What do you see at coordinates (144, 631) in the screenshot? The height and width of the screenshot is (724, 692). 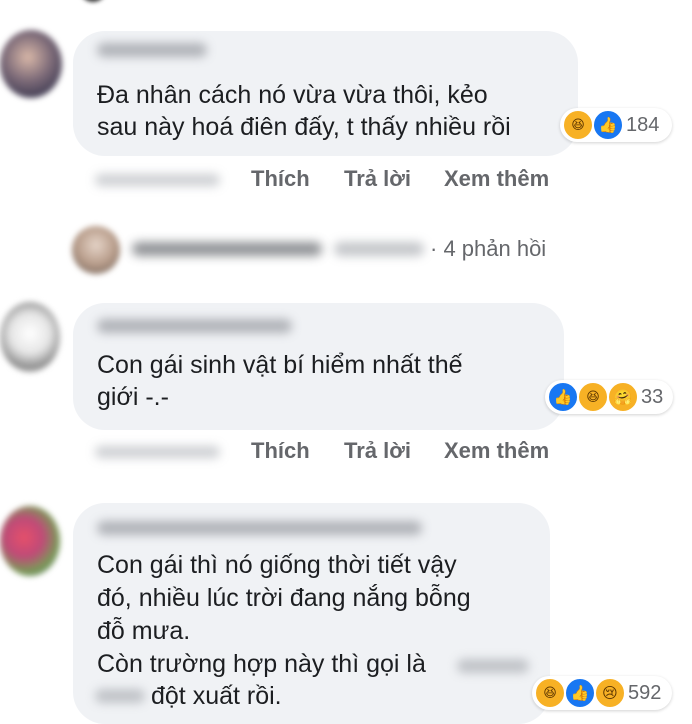 I see `comment-text-line: đỗ mưa.` at bounding box center [144, 631].